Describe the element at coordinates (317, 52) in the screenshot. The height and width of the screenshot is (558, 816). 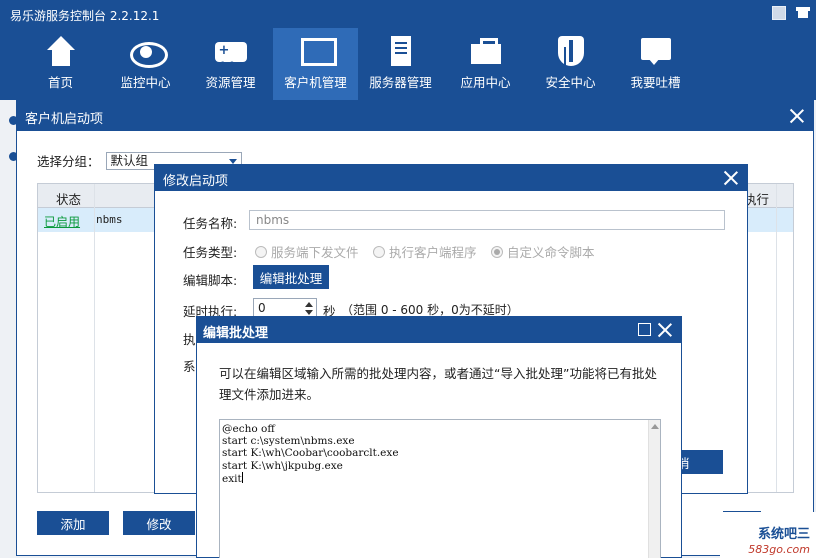
I see `monitor-icon` at that location.